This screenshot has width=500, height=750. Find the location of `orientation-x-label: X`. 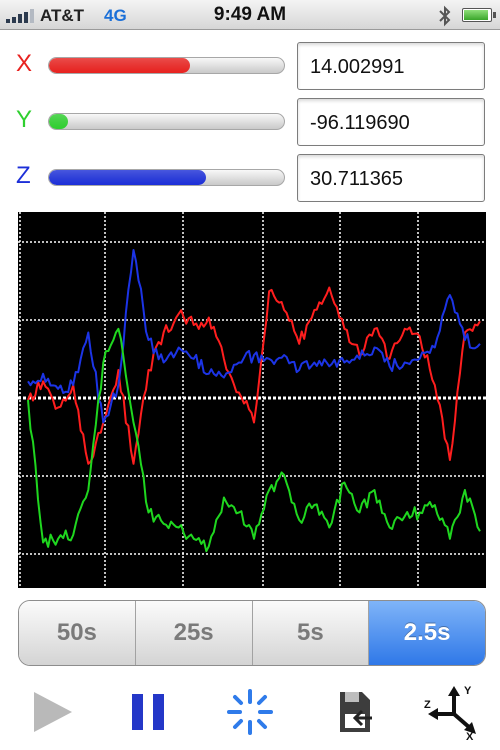

orientation-x-label: X is located at coordinates (470, 735).